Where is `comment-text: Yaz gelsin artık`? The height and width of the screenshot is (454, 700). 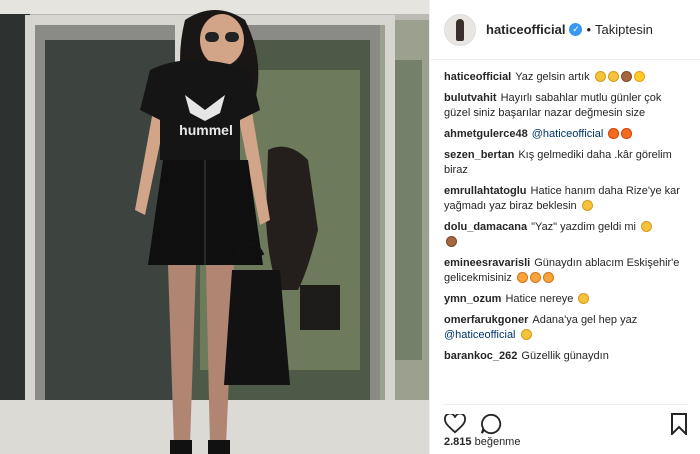 comment-text: Yaz gelsin artık is located at coordinates (552, 77).